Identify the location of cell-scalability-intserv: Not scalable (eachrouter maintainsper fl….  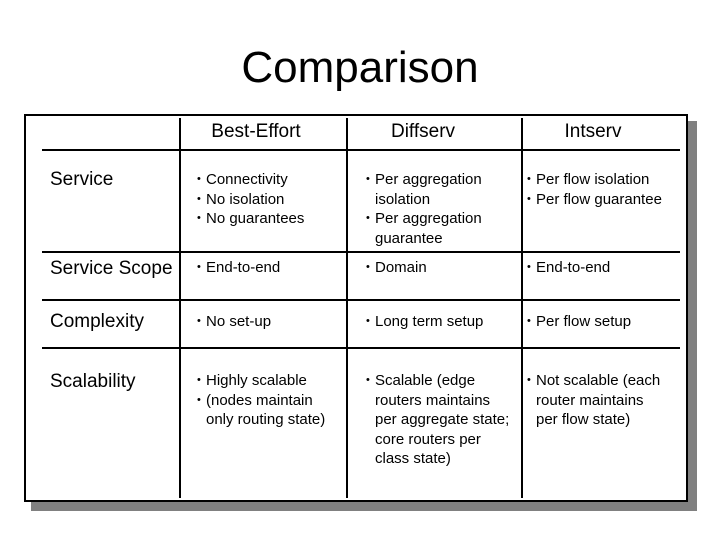
(593, 400).